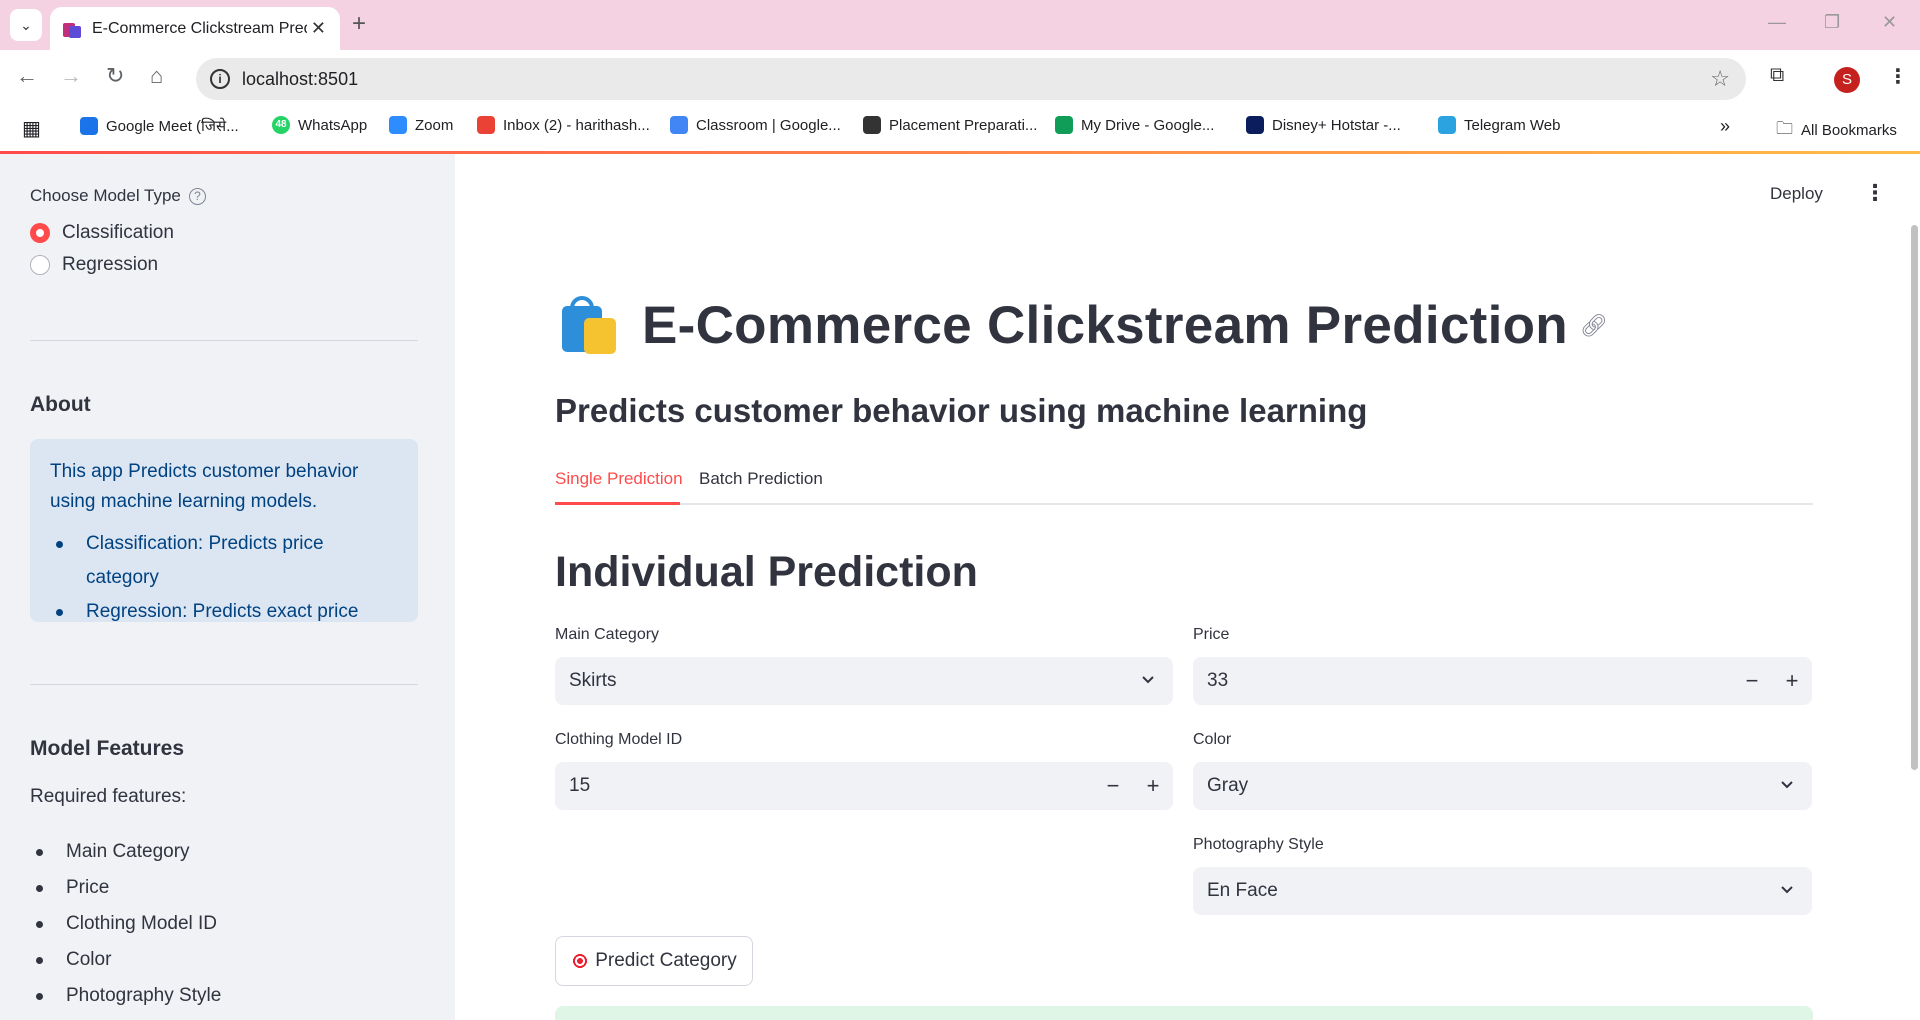 This screenshot has width=1920, height=1020. I want to click on google-drive-icon, so click(1064, 125).